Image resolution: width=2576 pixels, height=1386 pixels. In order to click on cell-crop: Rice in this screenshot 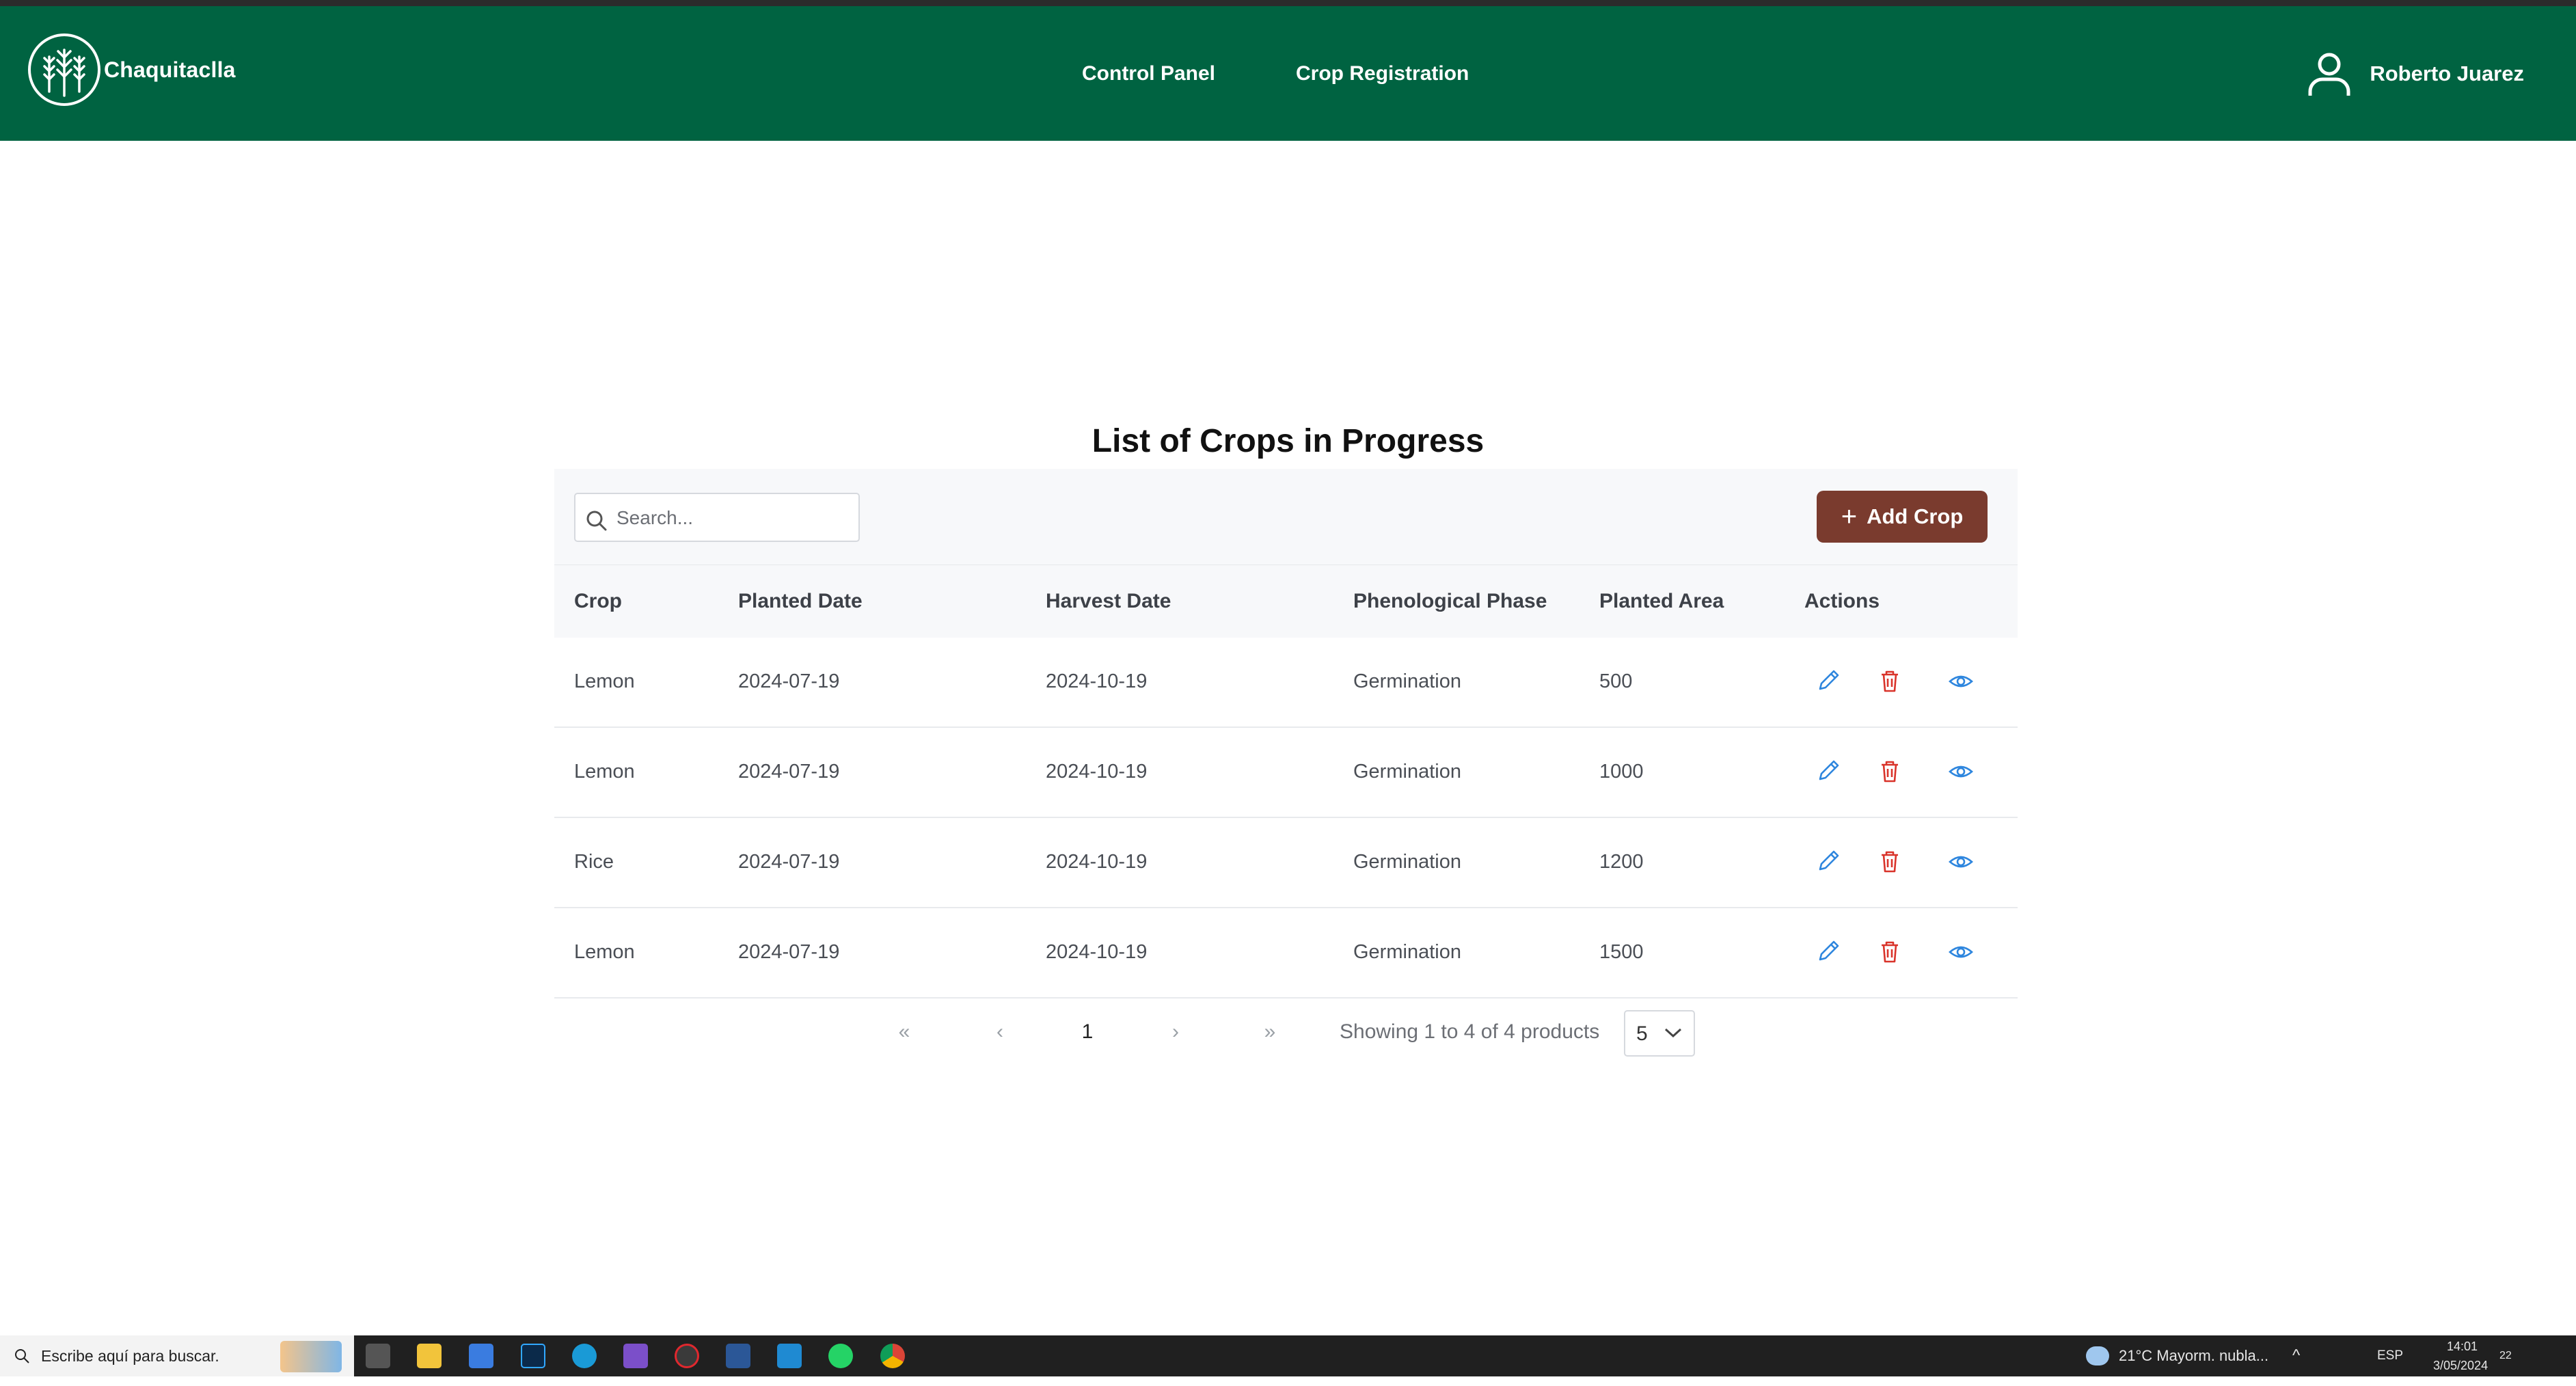, I will do `click(594, 862)`.